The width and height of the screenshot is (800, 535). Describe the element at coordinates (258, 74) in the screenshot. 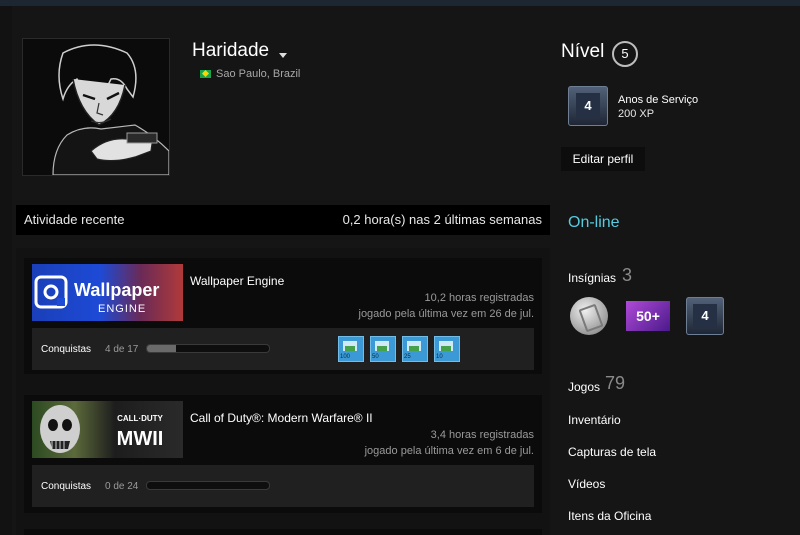

I see `profile-location: Sao Paulo, Brazil` at that location.